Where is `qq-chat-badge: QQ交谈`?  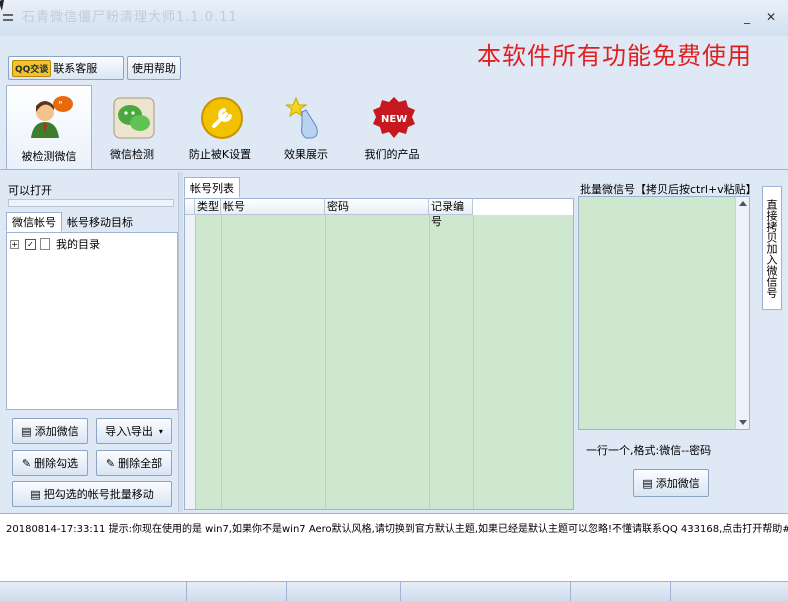 qq-chat-badge: QQ交谈 is located at coordinates (32, 68).